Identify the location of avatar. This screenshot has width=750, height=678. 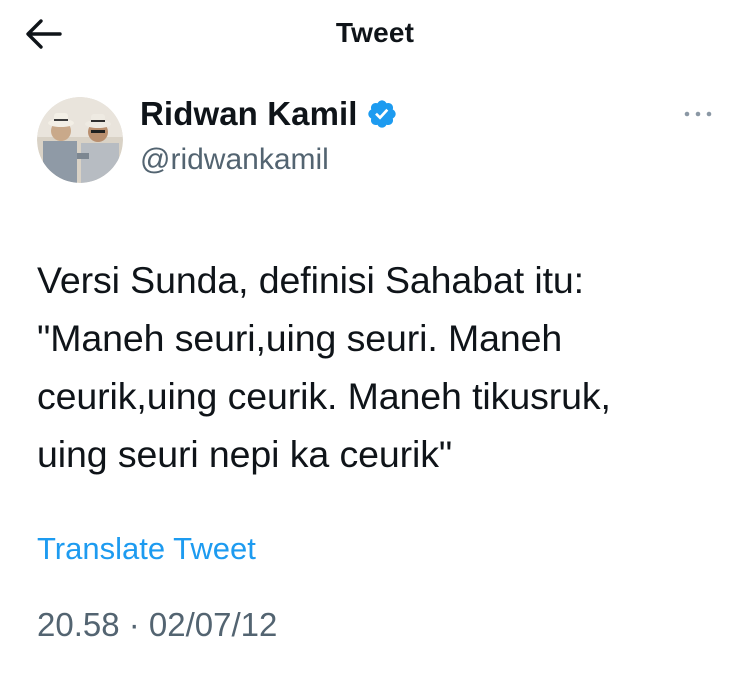
(80, 140).